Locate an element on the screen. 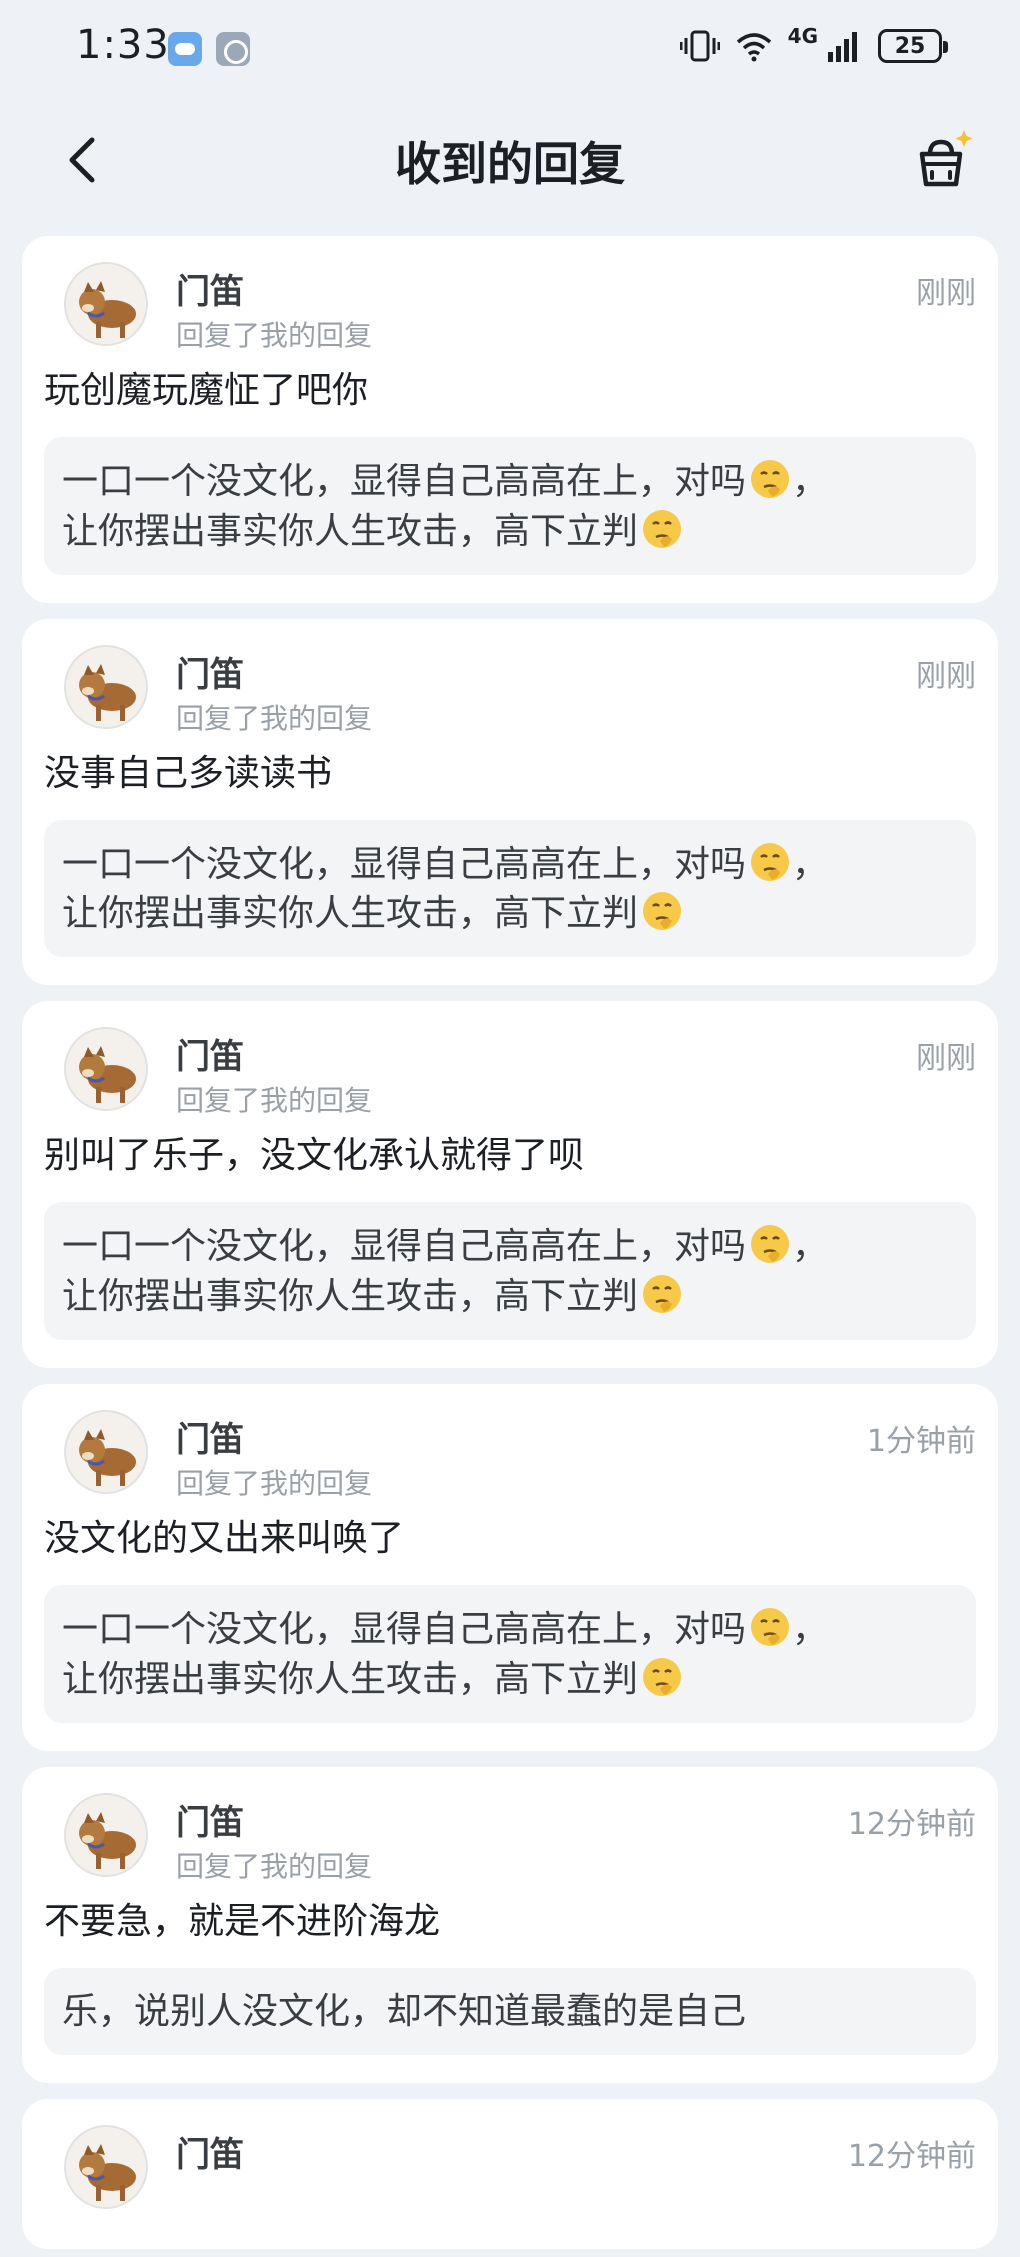 The image size is (1020, 2257). quote-line: 乐，说别人没文化，却不知道最蠢的是自己 is located at coordinates (404, 2011).